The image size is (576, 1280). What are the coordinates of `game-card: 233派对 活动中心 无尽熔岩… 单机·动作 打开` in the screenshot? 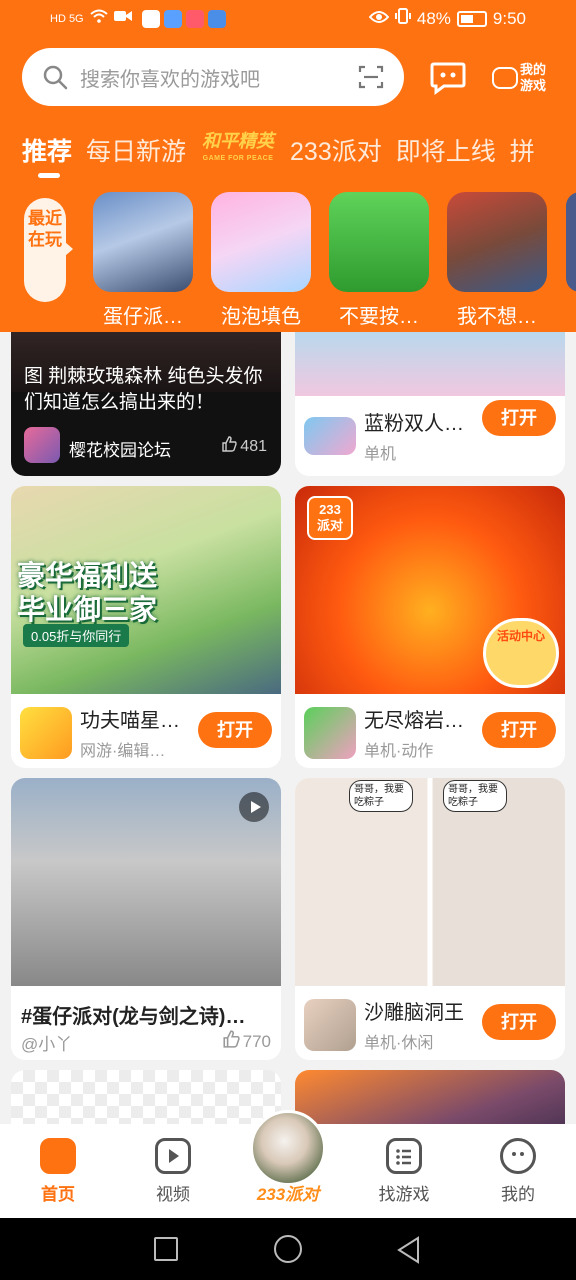 It's located at (430, 627).